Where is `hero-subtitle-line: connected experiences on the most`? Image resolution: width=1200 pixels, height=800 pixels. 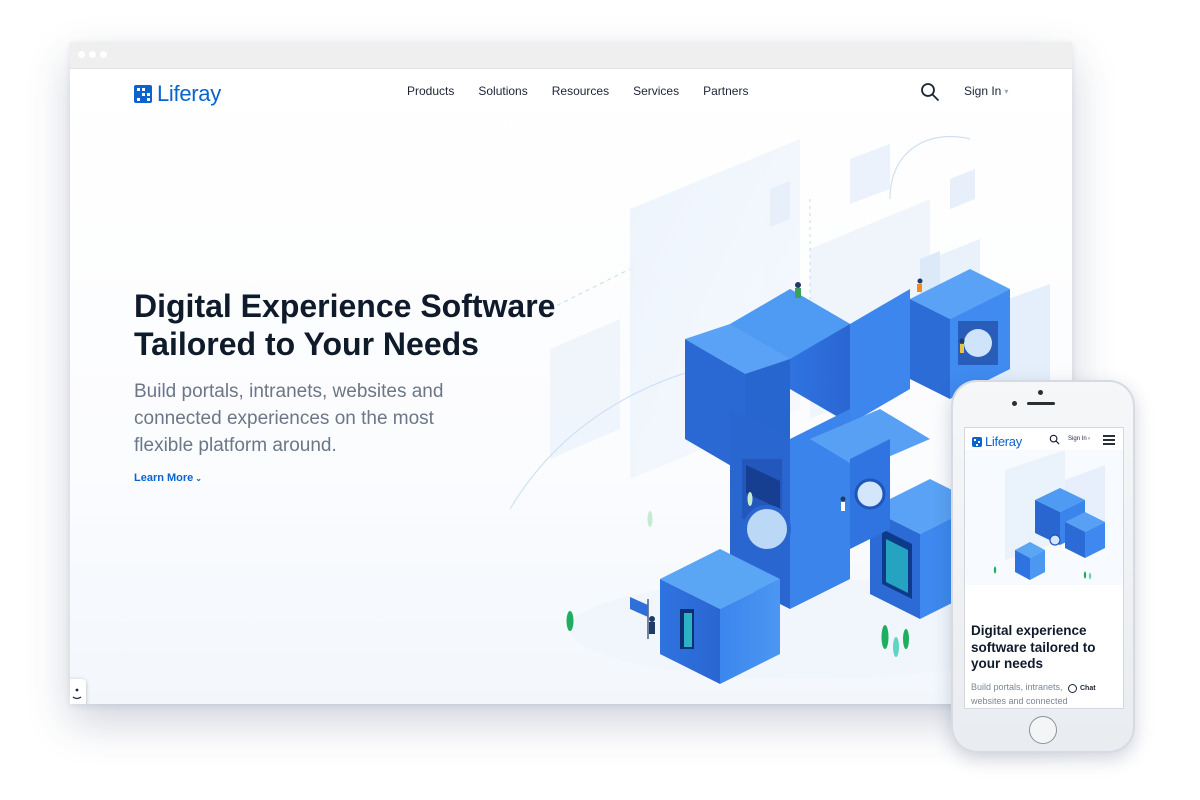
hero-subtitle-line: connected experiences on the most is located at coordinates (284, 418).